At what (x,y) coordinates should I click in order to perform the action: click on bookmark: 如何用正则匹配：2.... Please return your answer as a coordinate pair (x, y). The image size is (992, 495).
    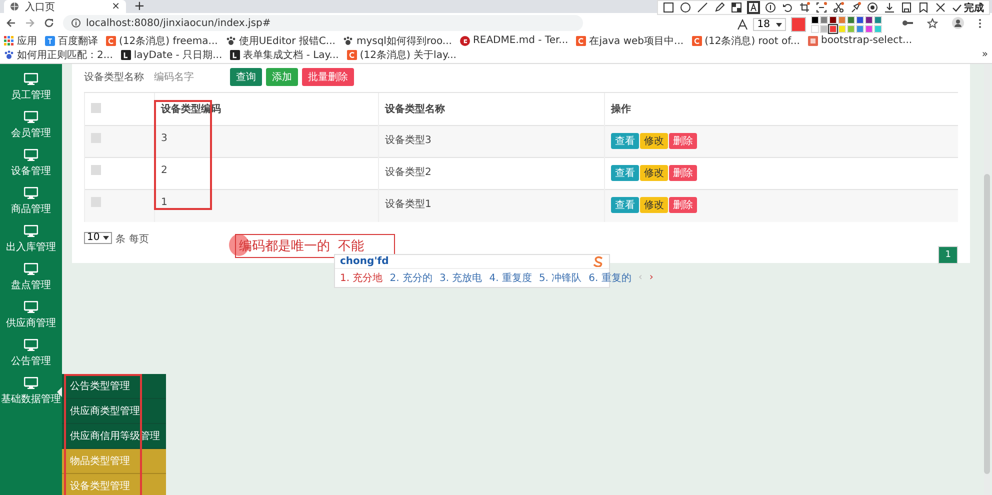
    Looking at the image, I should click on (58, 54).